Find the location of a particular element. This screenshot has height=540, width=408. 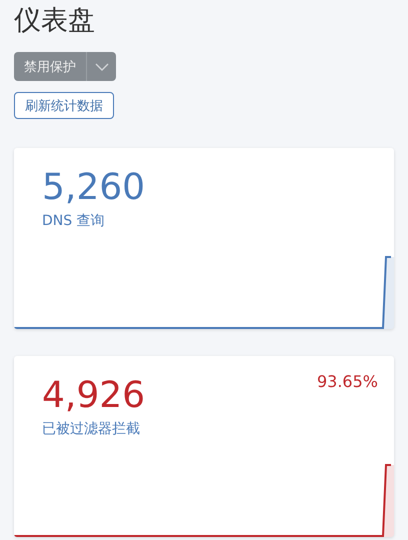

split-button: 禁用保护 is located at coordinates (65, 66).